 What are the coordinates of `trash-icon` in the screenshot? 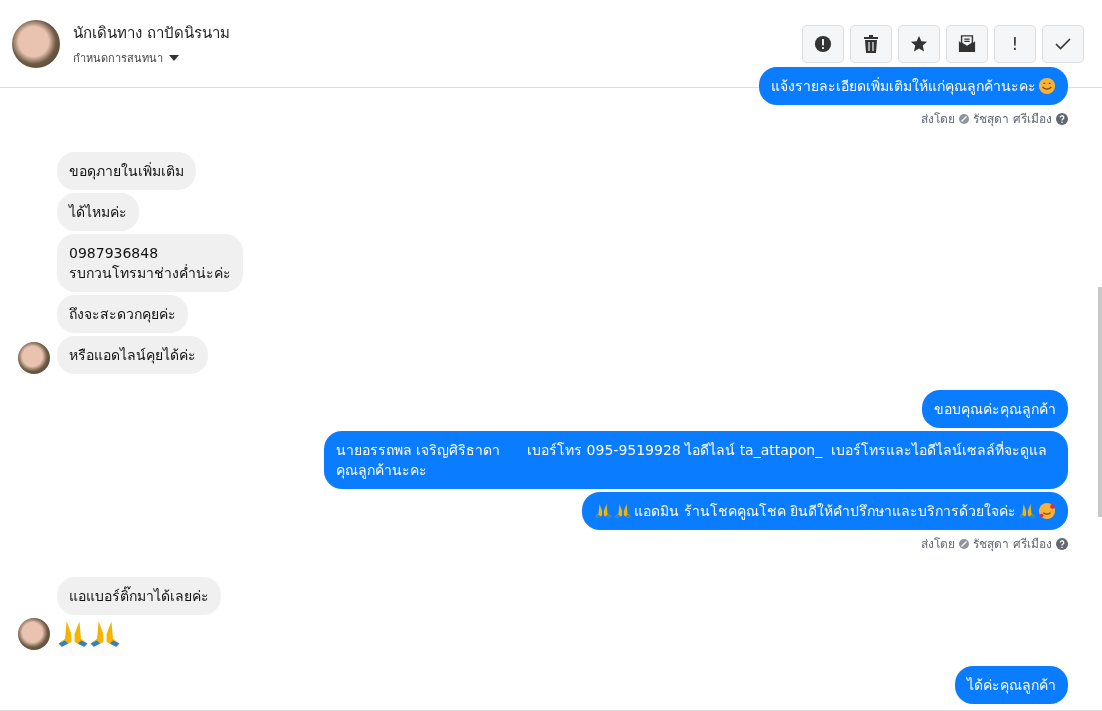 It's located at (871, 43).